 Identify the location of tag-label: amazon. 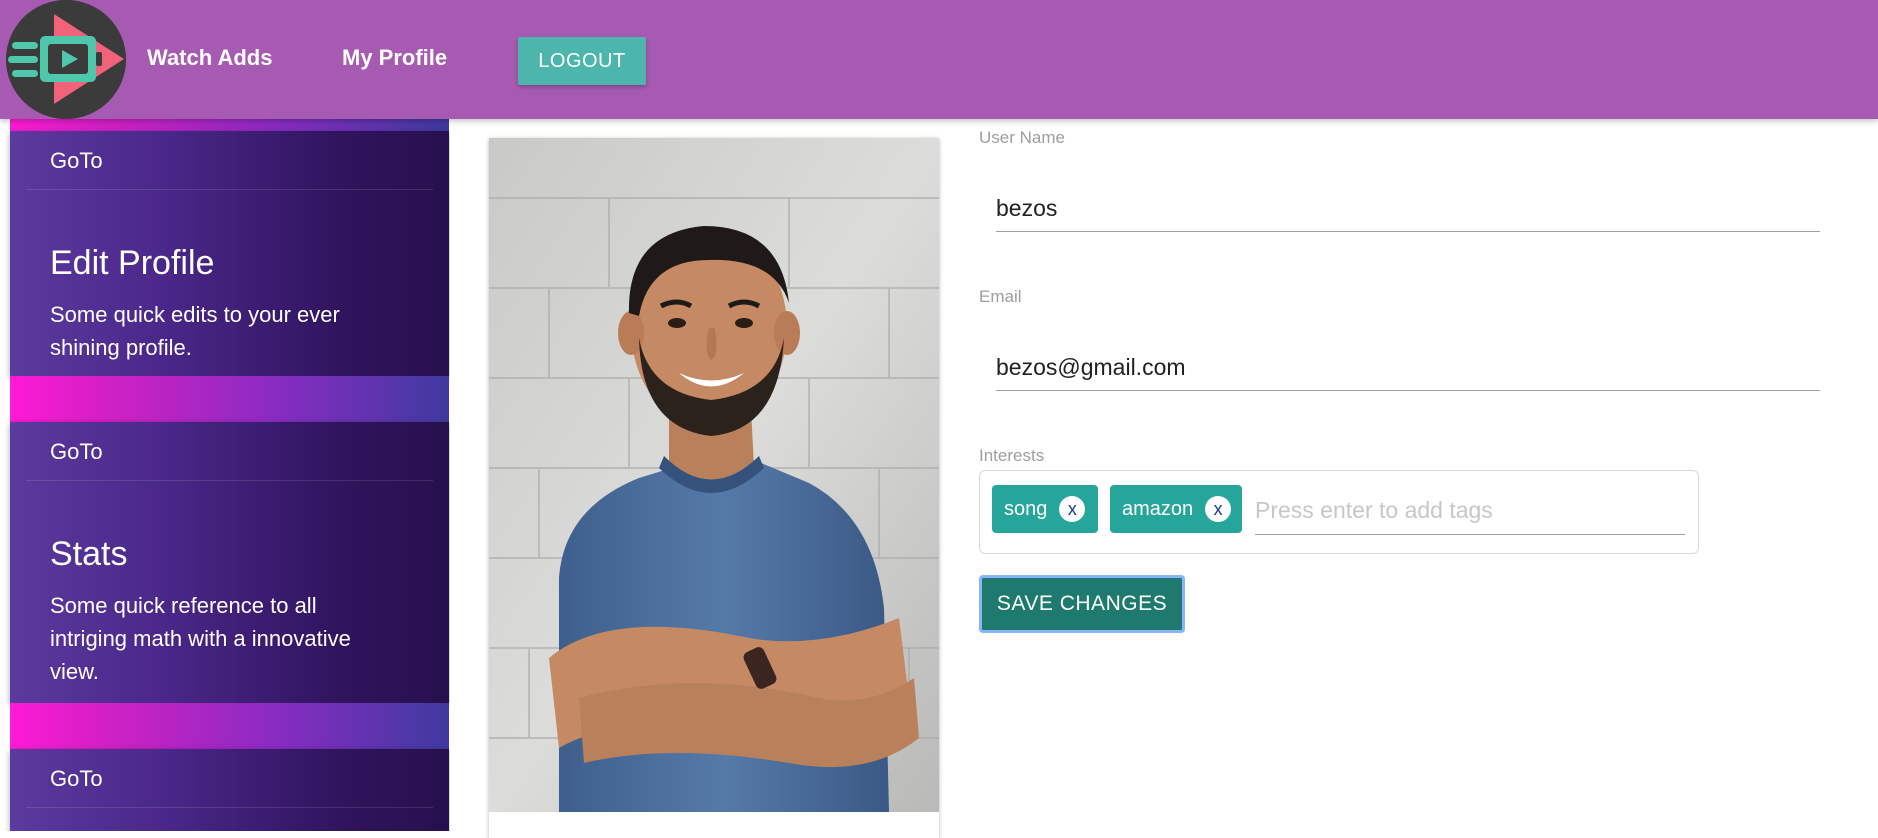
(1158, 508).